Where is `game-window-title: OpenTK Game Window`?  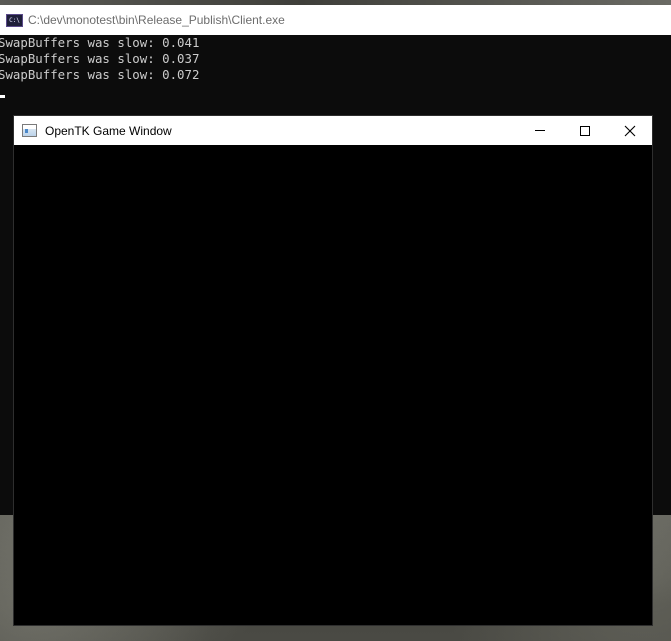 game-window-title: OpenTK Game Window is located at coordinates (108, 130).